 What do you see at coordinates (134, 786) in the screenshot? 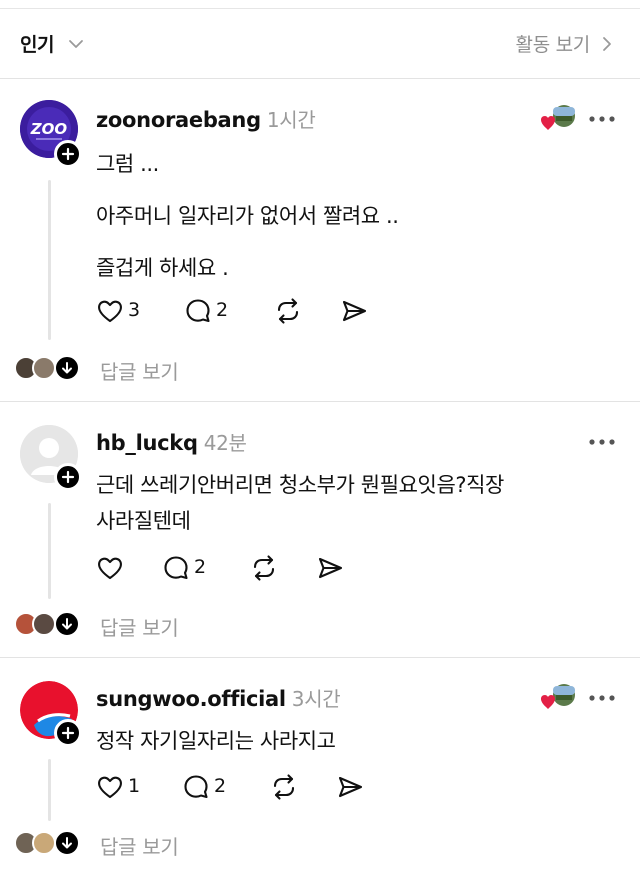
I see `like-count: 1` at bounding box center [134, 786].